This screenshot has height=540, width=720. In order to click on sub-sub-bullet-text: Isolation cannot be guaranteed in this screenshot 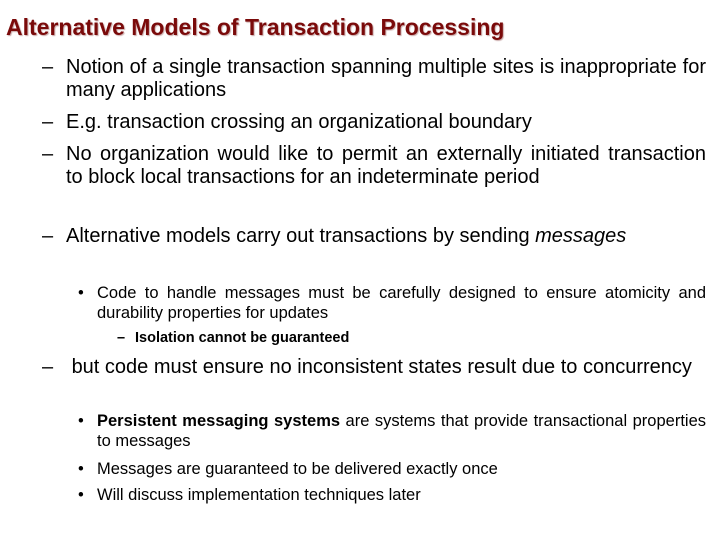, I will do `click(242, 338)`.